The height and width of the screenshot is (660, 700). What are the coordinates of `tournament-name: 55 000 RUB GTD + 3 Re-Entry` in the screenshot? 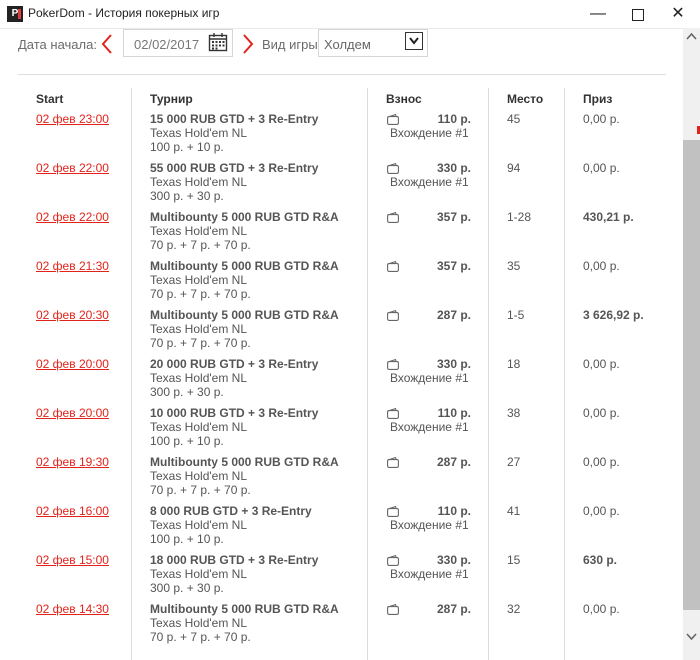 It's located at (234, 168).